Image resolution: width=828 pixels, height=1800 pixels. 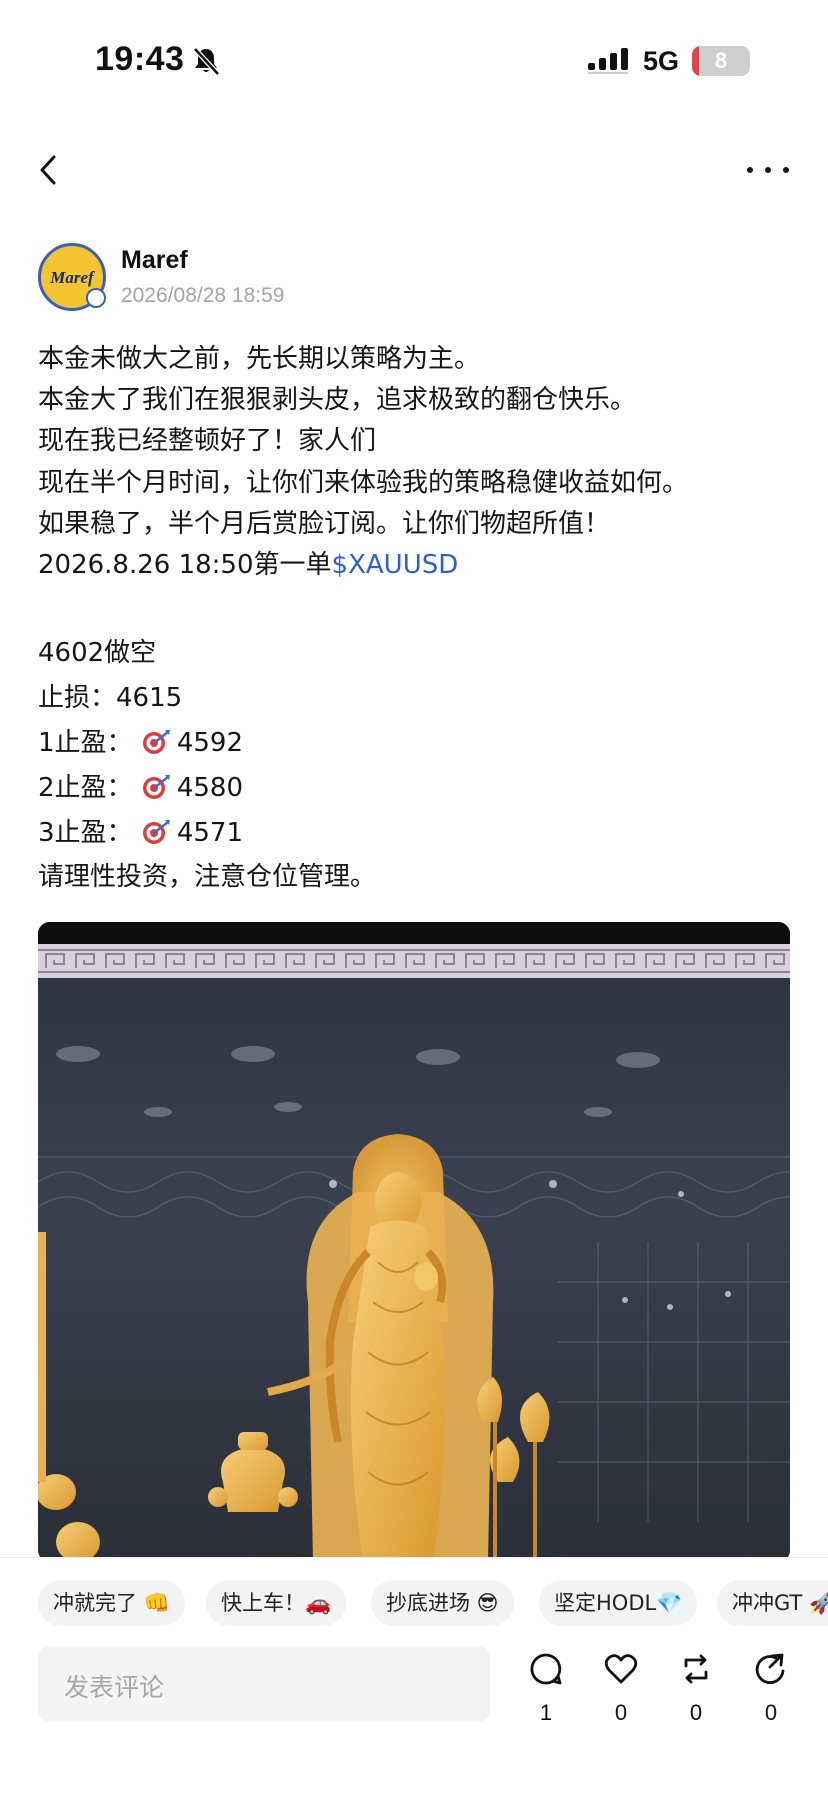 I want to click on reaction-chip: 冲冲GT 🚀, so click(x=772, y=1603).